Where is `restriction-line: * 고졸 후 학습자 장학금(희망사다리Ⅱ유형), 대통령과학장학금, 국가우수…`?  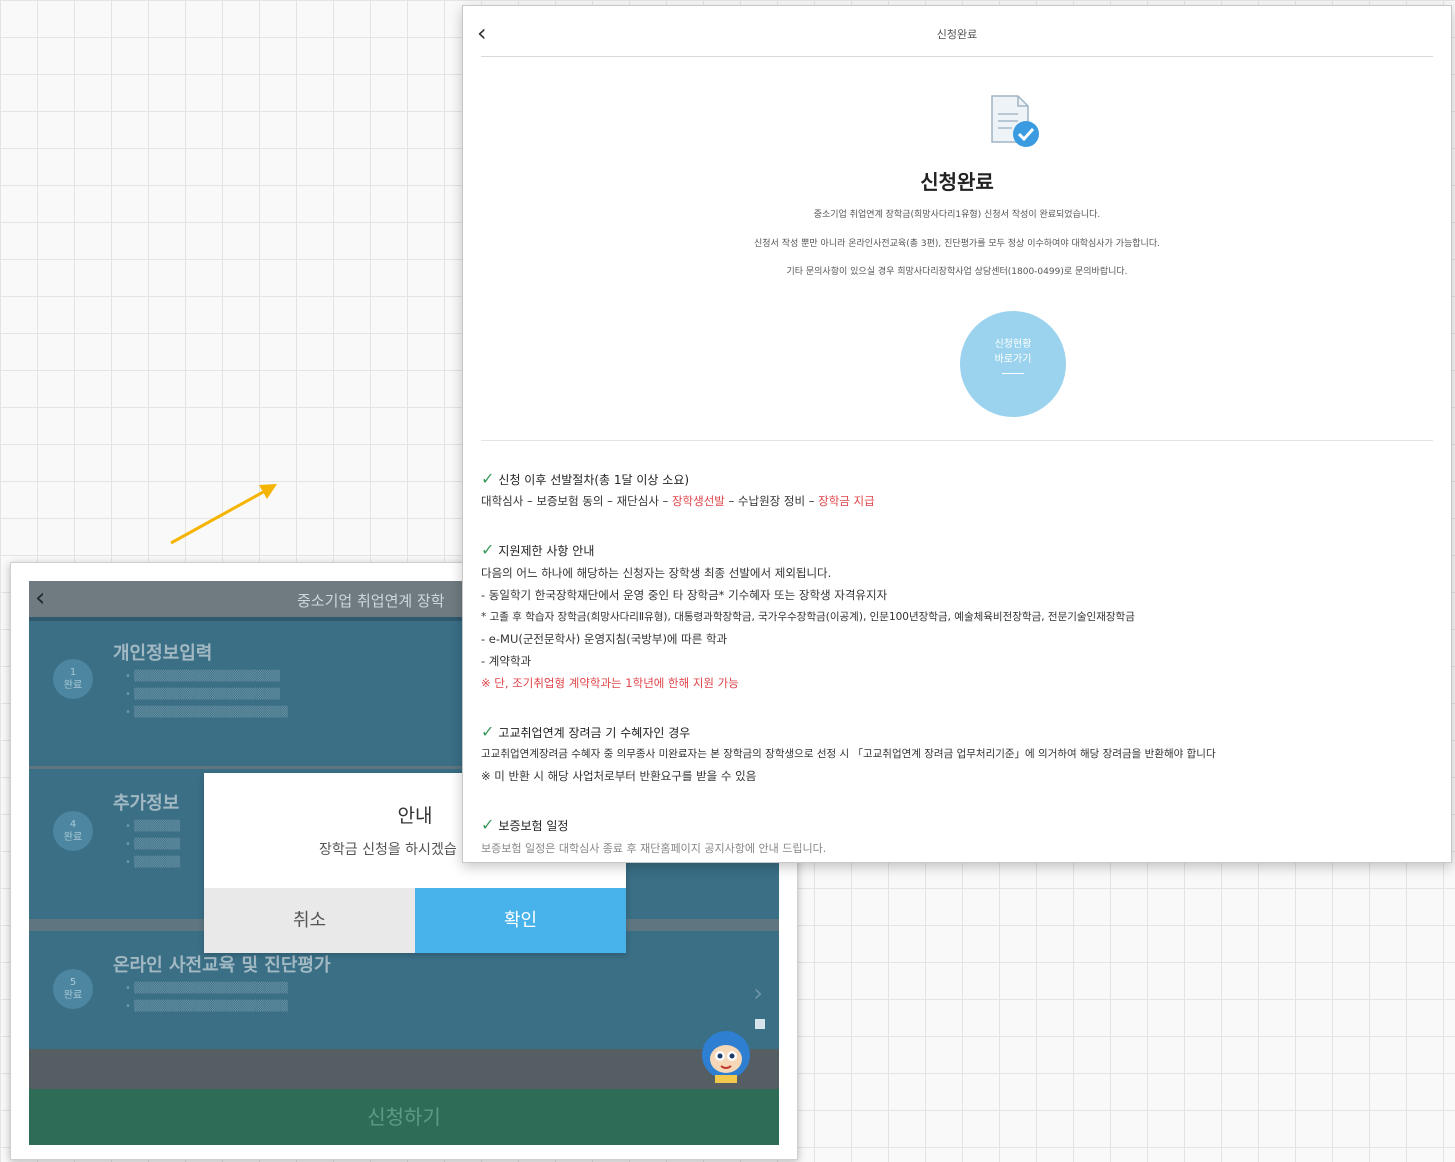 restriction-line: * 고졸 후 학습자 장학금(희망사다리Ⅱ유형), 대통령과학장학금, 국가우수… is located at coordinates (808, 617).